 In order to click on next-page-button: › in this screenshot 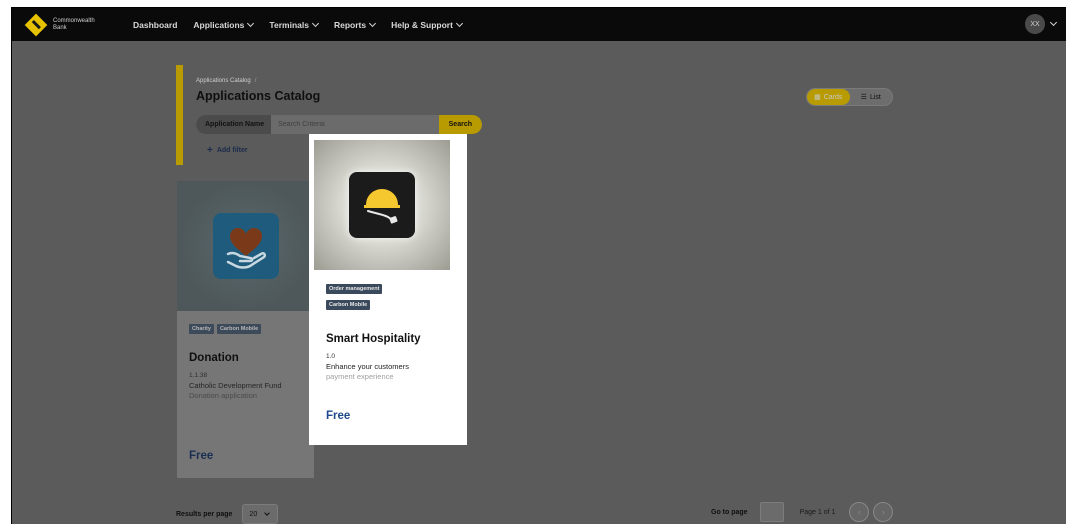, I will do `click(883, 512)`.